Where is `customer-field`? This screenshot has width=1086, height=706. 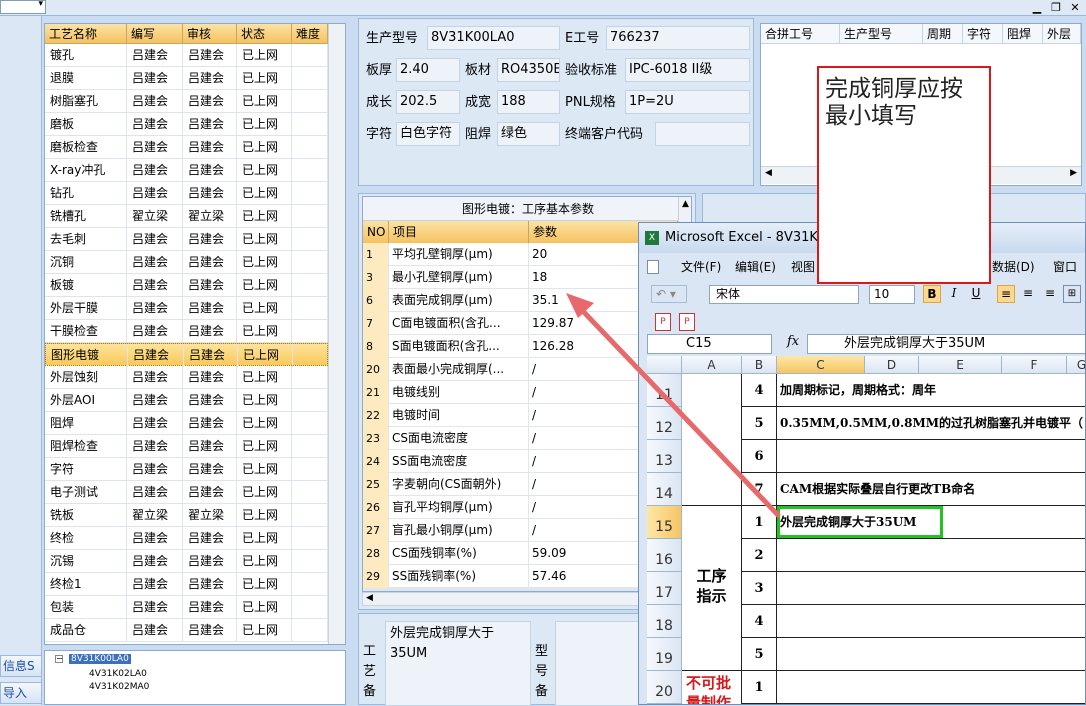
customer-field is located at coordinates (702, 134).